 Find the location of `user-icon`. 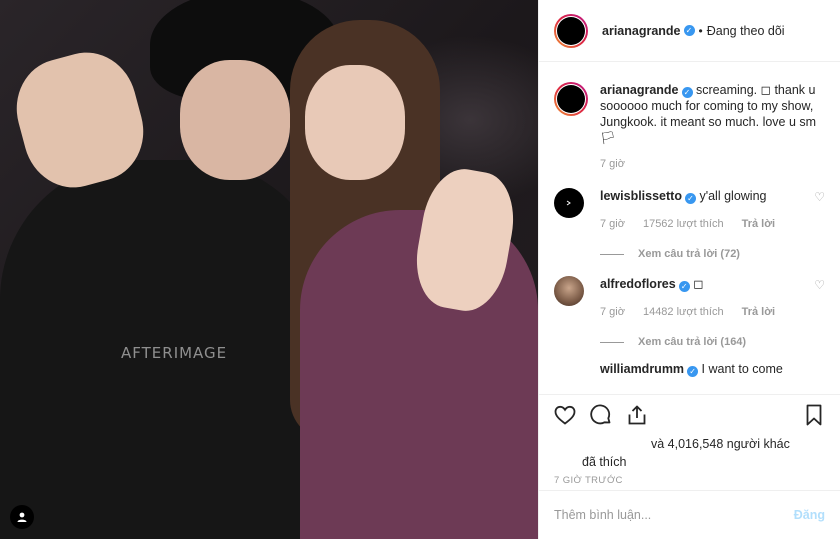

user-icon is located at coordinates (22, 517).